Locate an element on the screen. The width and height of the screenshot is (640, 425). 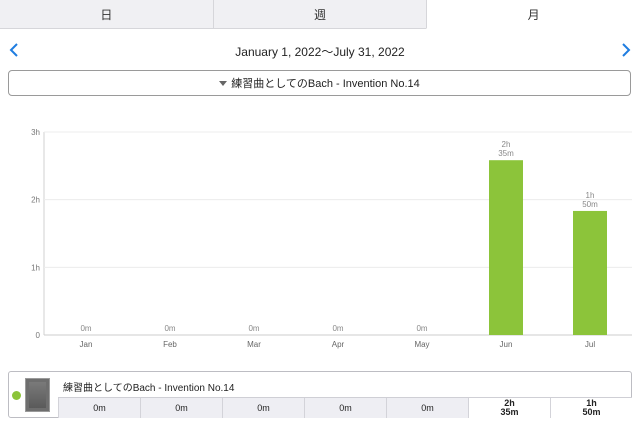
data-label: 1h is located at coordinates (590, 195).